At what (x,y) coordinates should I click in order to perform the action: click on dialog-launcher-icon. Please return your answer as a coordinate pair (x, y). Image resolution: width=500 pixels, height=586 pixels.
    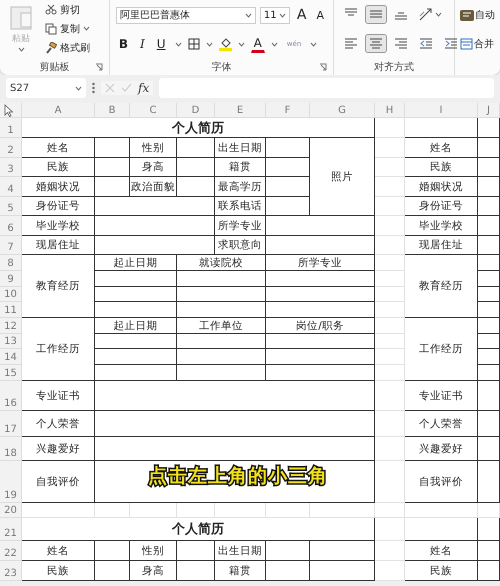
    Looking at the image, I should click on (98, 66).